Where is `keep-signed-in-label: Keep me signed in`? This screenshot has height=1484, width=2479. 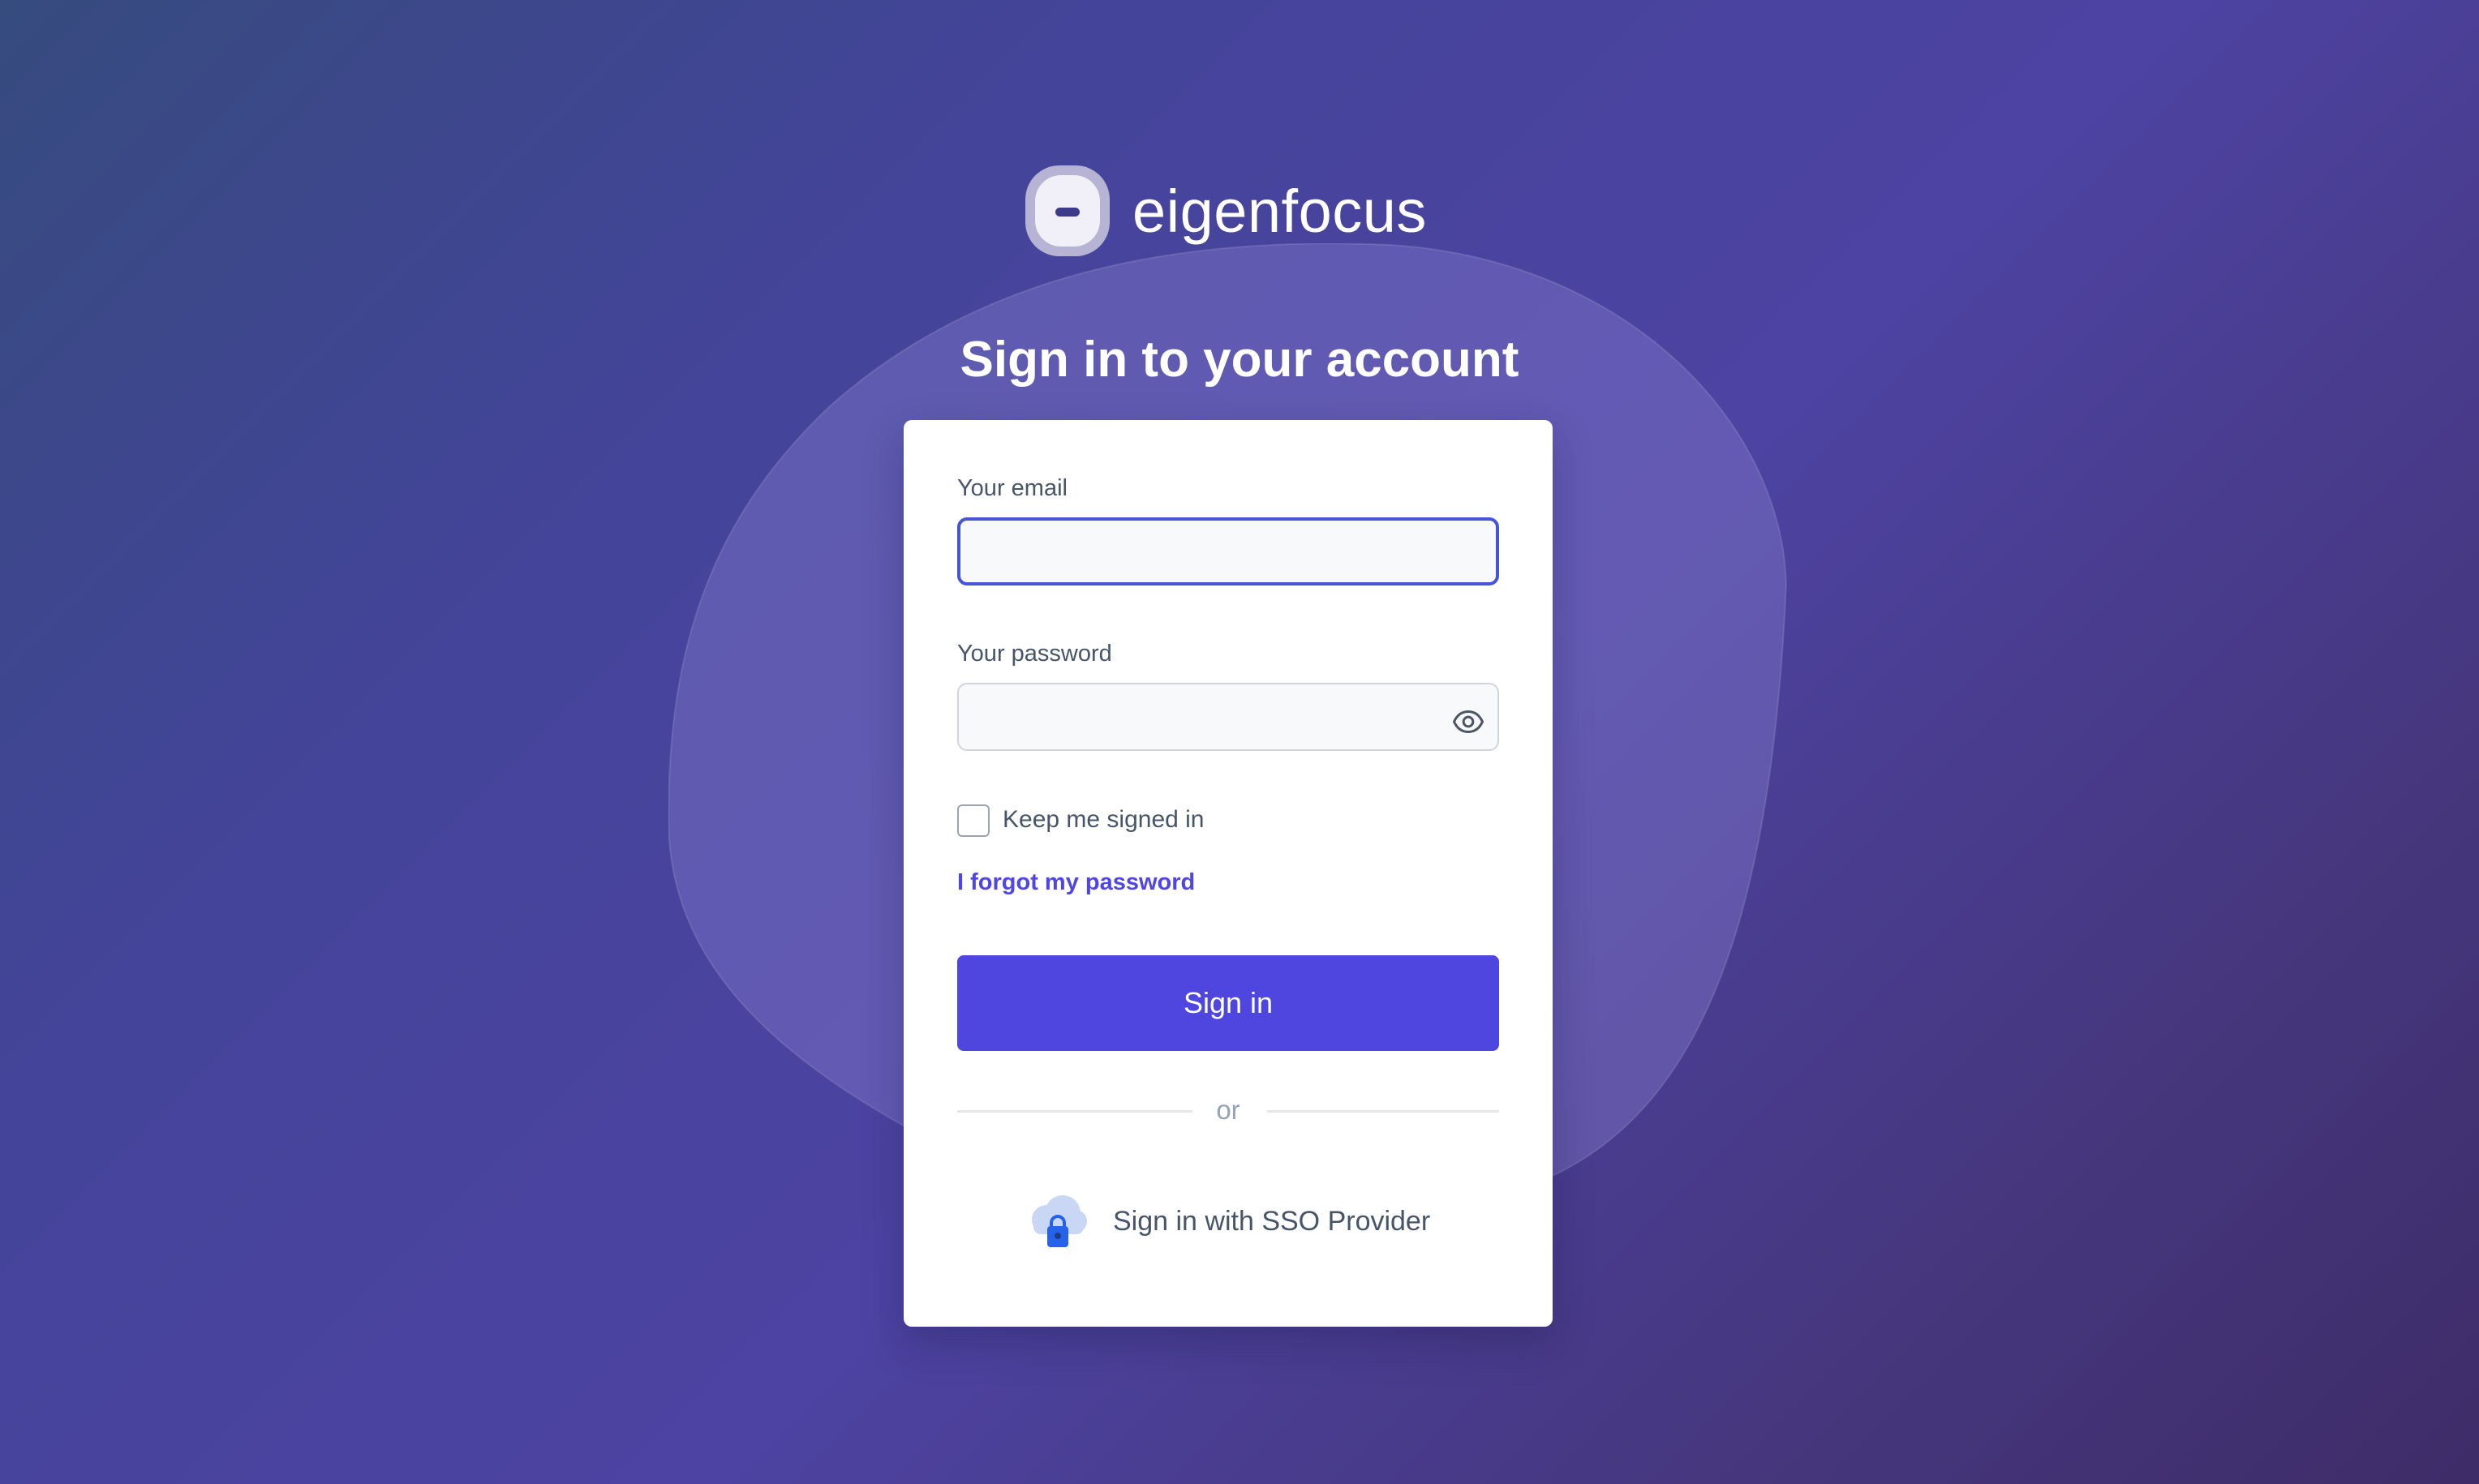
keep-signed-in-label: Keep me signed in is located at coordinates (1104, 820).